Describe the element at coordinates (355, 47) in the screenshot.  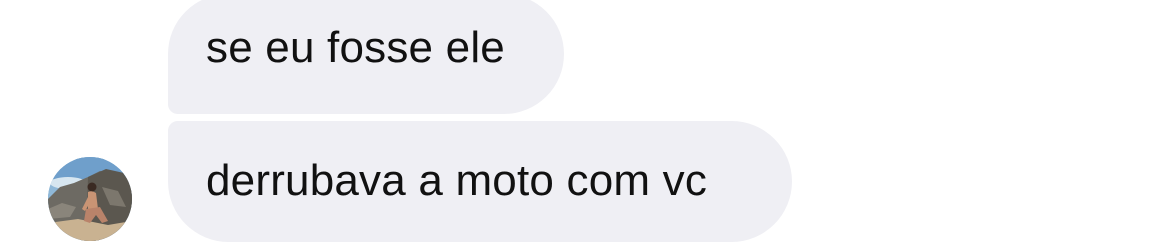
I see `message-text: se eu fosse ele` at that location.